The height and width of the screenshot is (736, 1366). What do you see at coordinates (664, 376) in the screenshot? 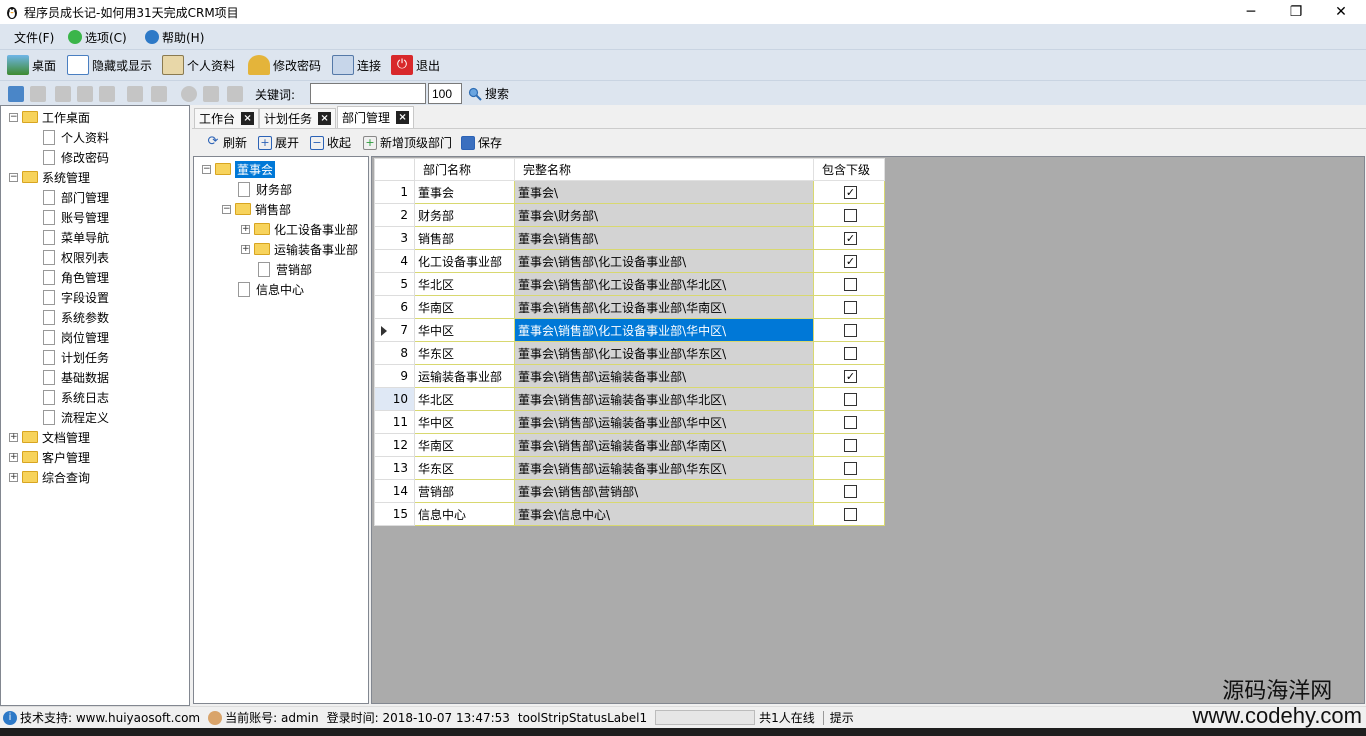
I see `cell-full-name: 董事会\销售部\运输装备事业部\` at bounding box center [664, 376].